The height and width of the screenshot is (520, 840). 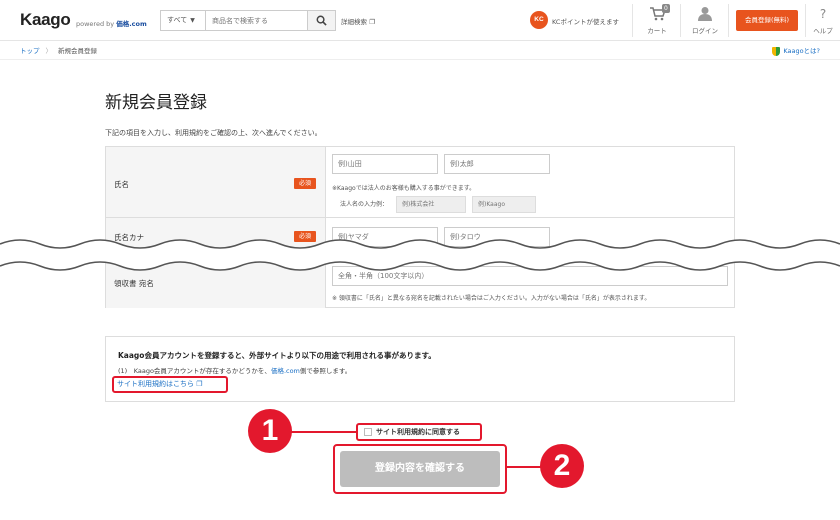 I want to click on help-icon: ?, so click(x=823, y=14).